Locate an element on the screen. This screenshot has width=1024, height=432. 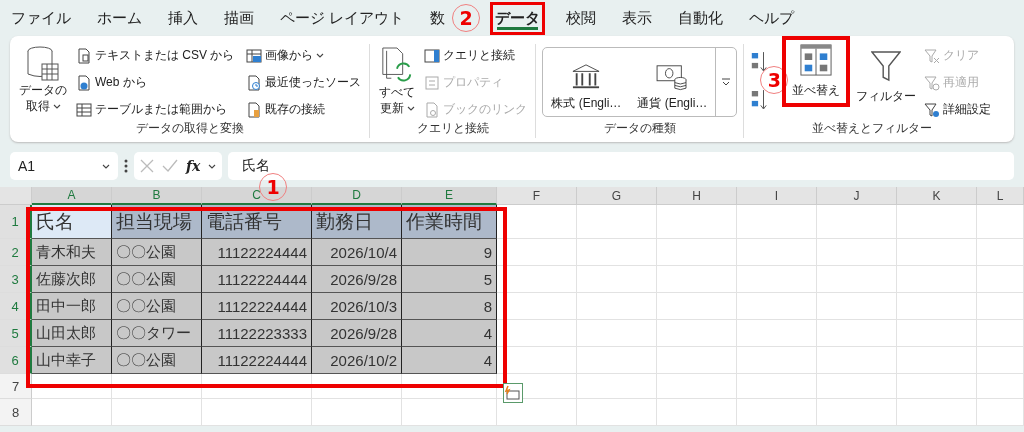
table-cell: 青木和夫 is located at coordinates (72, 252).